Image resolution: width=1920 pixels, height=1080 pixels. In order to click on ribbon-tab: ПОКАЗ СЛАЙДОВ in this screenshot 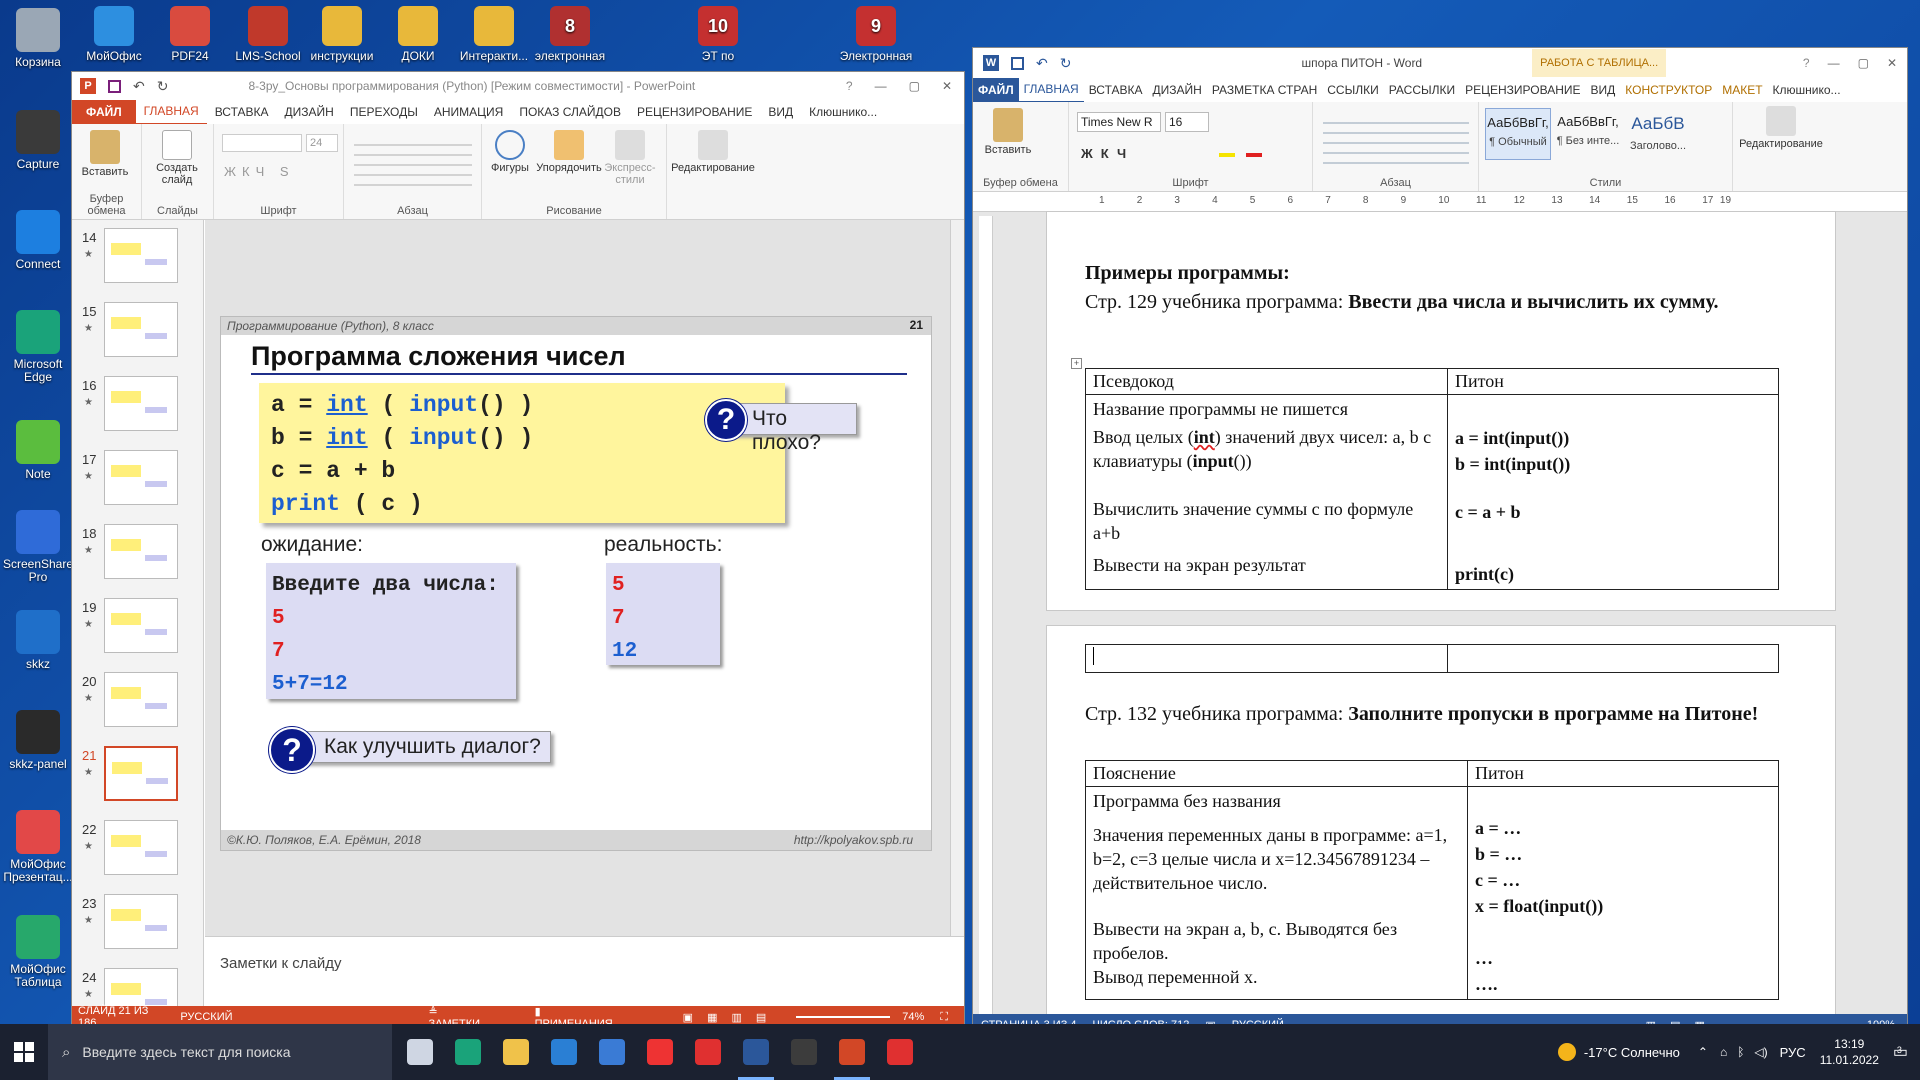, I will do `click(570, 112)`.